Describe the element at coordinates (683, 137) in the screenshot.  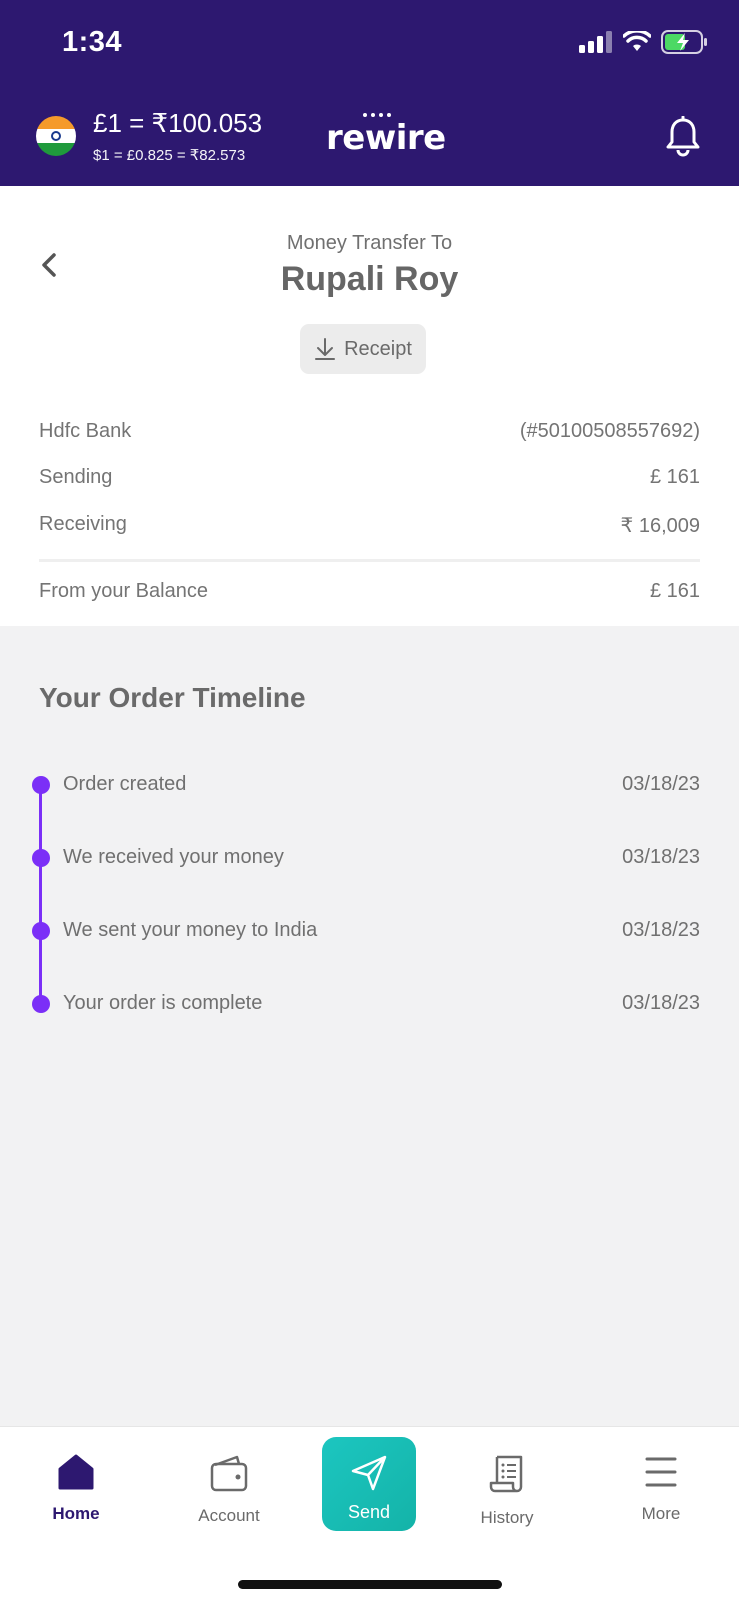
I see `bell-icon` at that location.